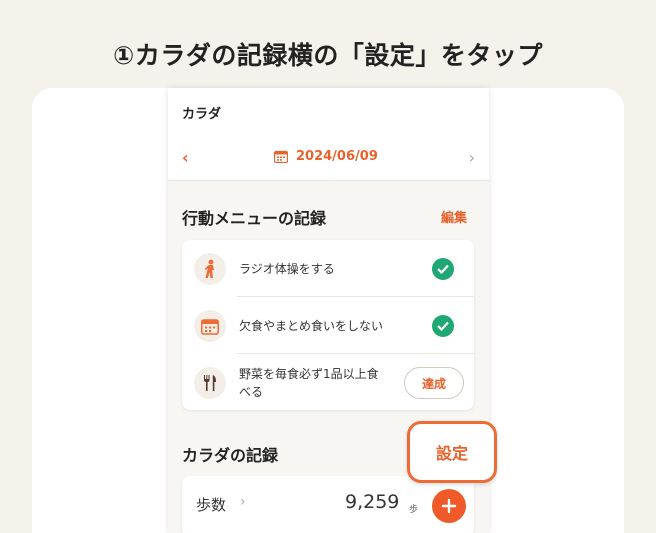  Describe the element at coordinates (185, 157) in the screenshot. I see `chevron-left-icon: ‹` at that location.